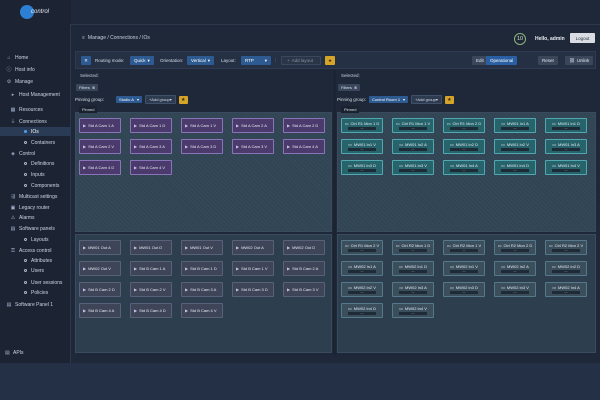 The image size is (600, 400). I want to click on sidebar-item-manage: ⚙ Manage, so click(35, 81).